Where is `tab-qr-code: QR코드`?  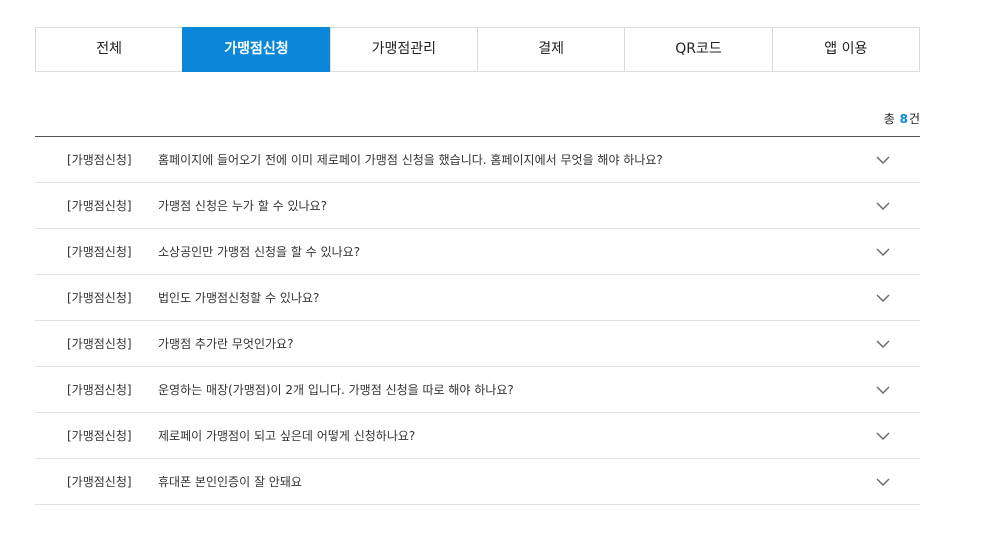
tab-qr-code: QR코드 is located at coordinates (698, 49).